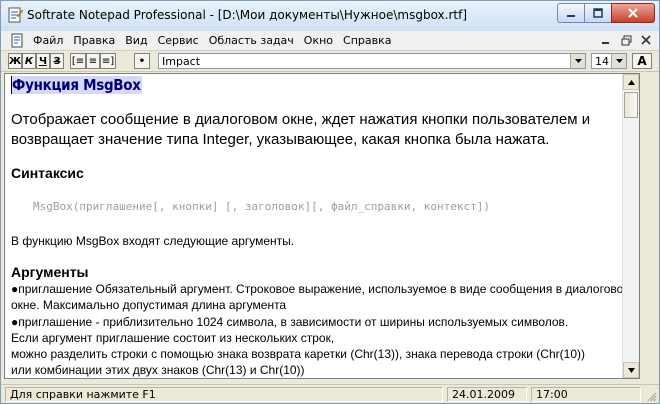  What do you see at coordinates (43, 61) in the screenshot?
I see `underline-button: Ч` at bounding box center [43, 61].